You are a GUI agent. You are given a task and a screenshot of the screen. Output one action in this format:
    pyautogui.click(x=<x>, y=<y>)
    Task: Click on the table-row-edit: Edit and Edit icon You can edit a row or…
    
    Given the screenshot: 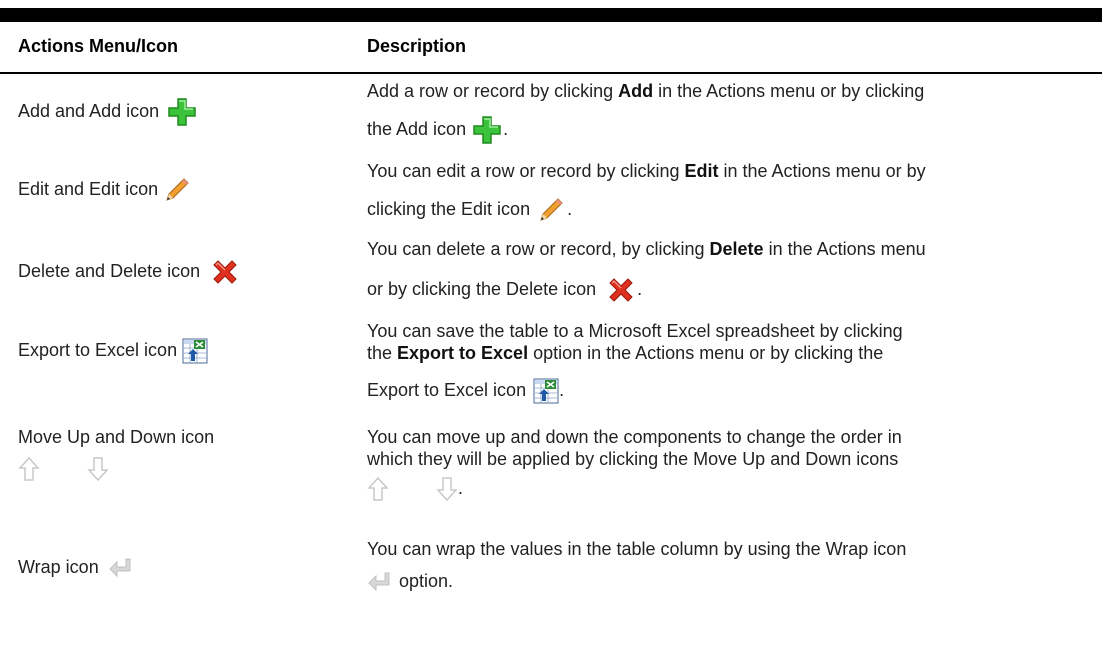 What is the action you would take?
    pyautogui.click(x=551, y=196)
    